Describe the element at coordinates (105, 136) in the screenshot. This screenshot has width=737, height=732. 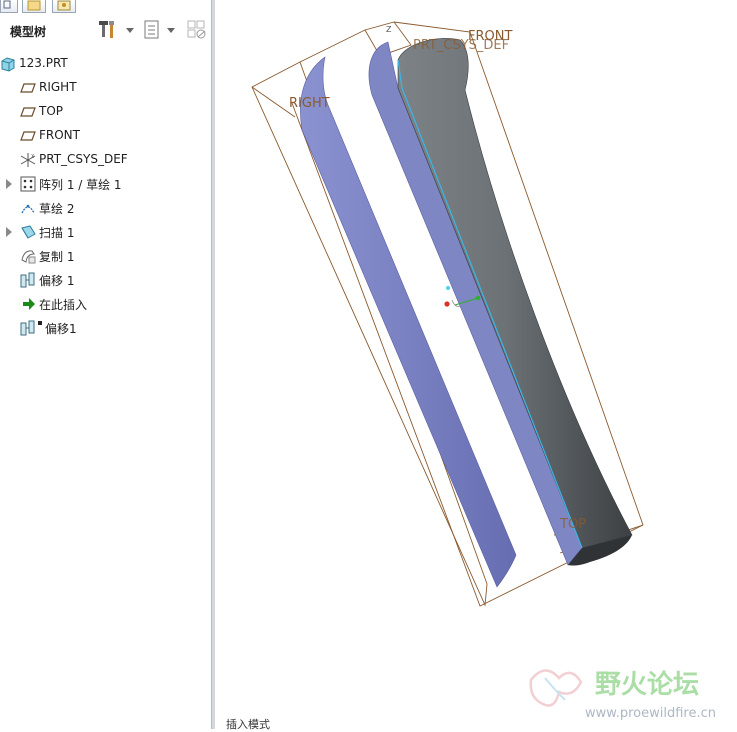
I see `tree-item-front: FRONT` at that location.